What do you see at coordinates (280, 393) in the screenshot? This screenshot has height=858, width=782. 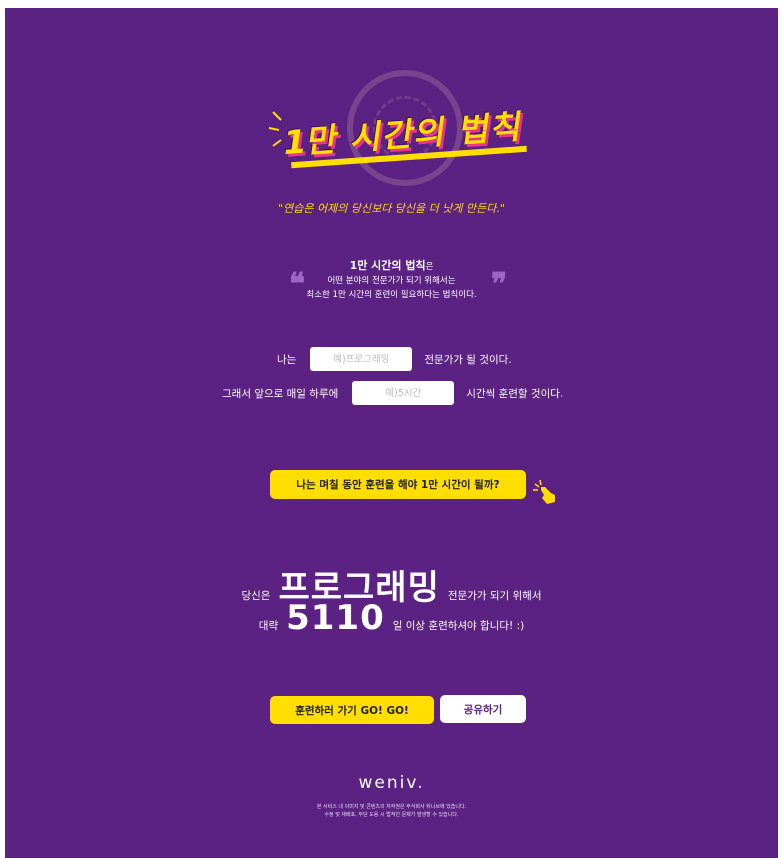 I see `time-prefix: 그래서 앞으로 매일 하루에` at bounding box center [280, 393].